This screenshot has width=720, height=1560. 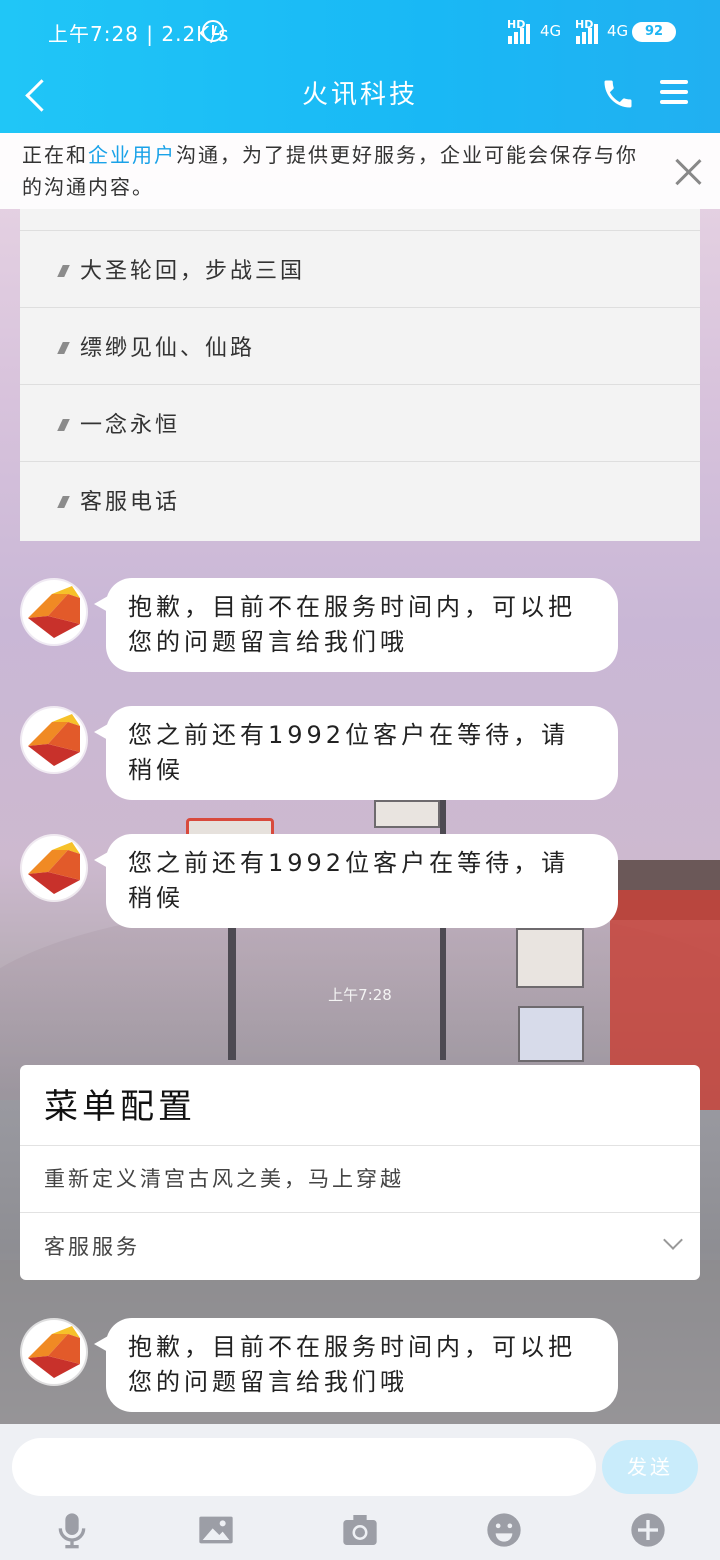 What do you see at coordinates (360, 269) in the screenshot?
I see `list-item: 大圣轮回，步战三国` at bounding box center [360, 269].